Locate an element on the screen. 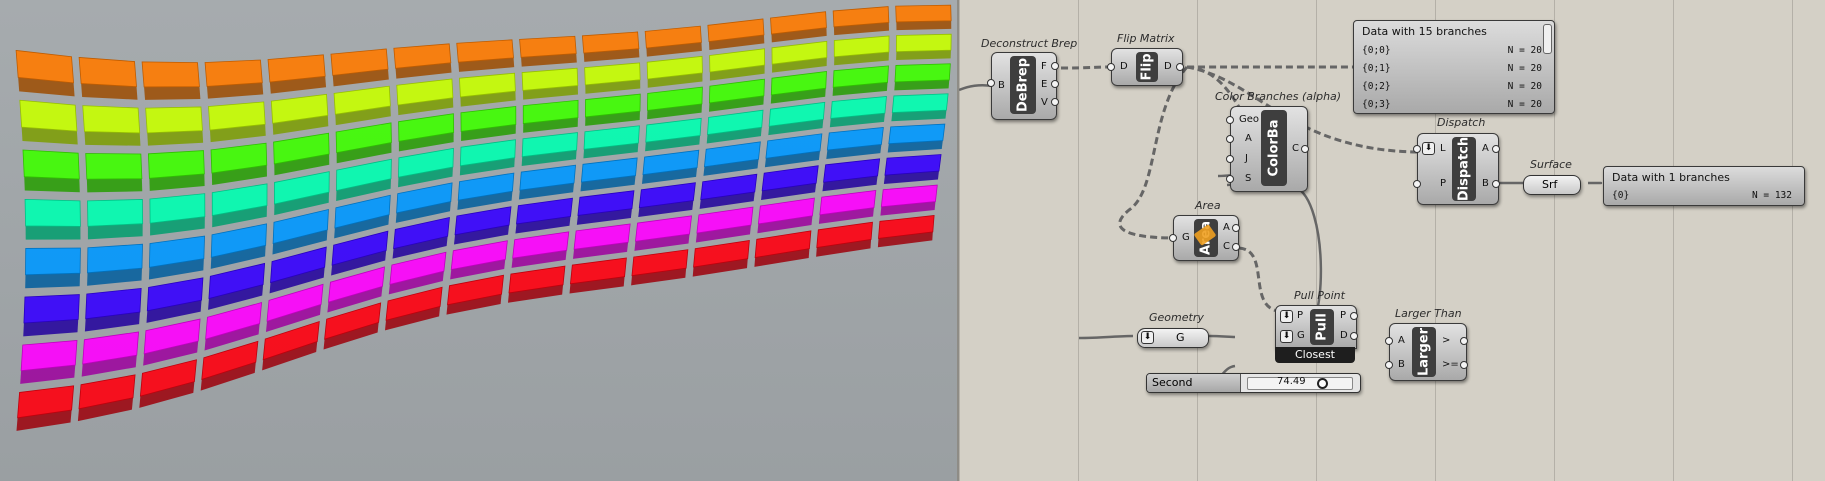  output-e-label: E is located at coordinates (1044, 84).